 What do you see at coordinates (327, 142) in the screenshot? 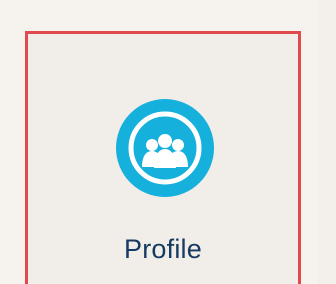
I see `page-edge` at bounding box center [327, 142].